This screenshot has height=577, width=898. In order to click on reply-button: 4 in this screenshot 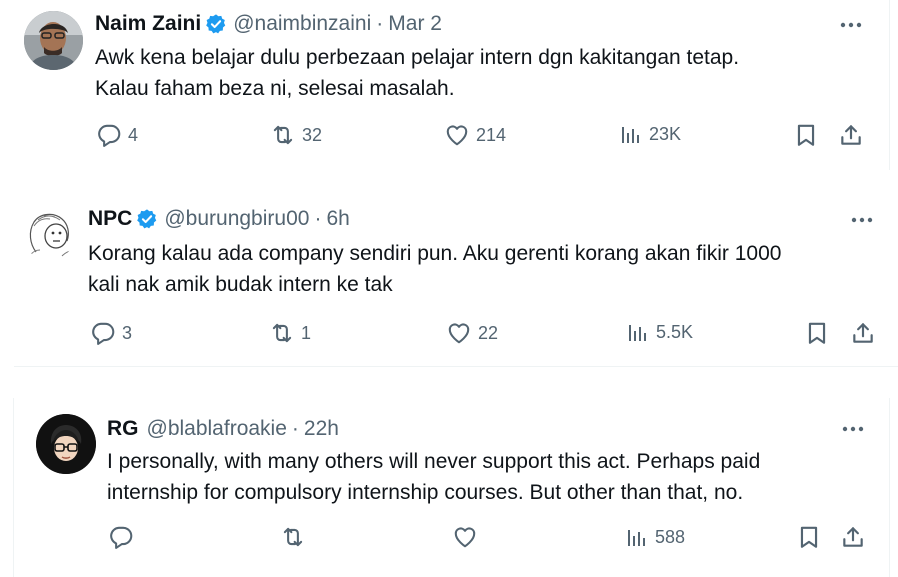, I will do `click(117, 135)`.